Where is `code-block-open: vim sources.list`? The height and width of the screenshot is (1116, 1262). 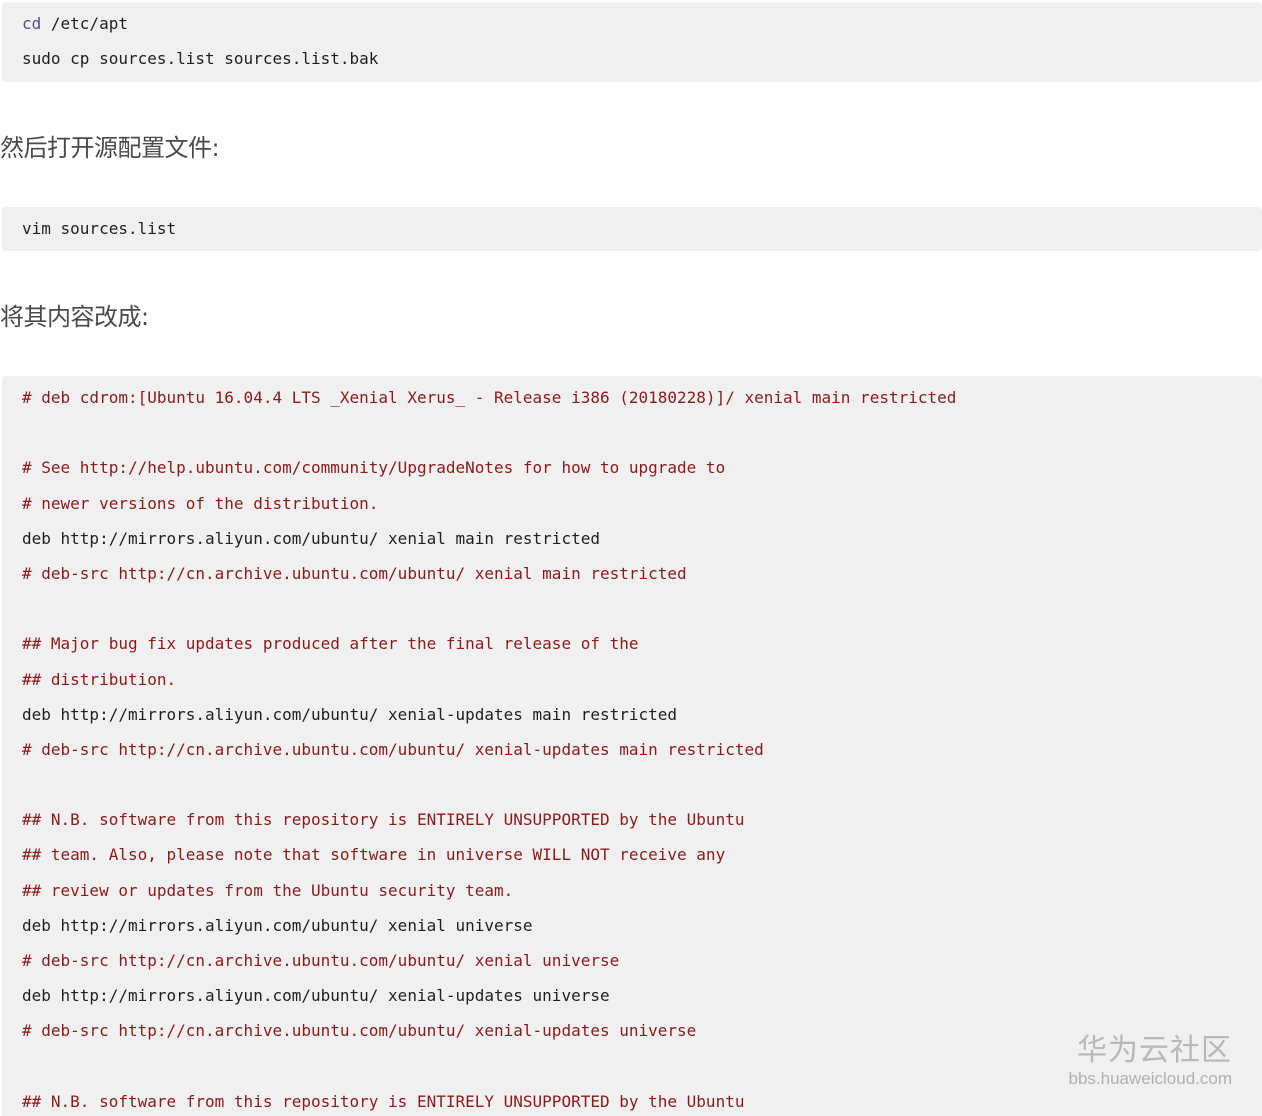
code-block-open: vim sources.list is located at coordinates (632, 229).